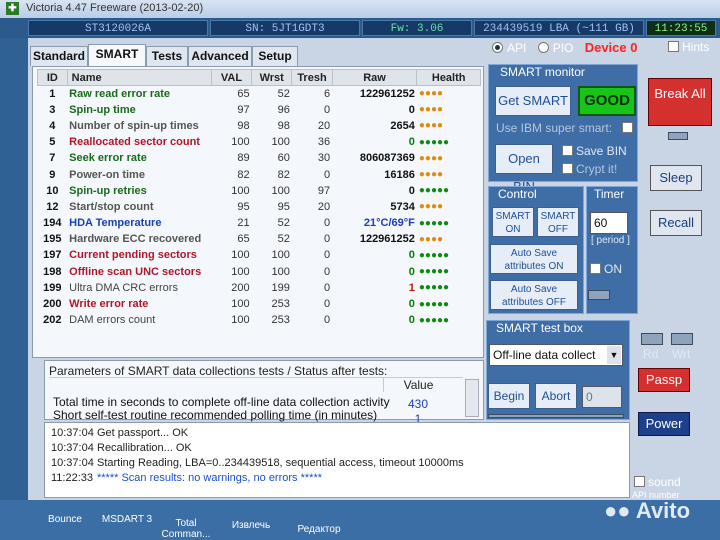 This screenshot has width=720, height=540. I want to click on autosave-on-button: Auto Save attributes ON, so click(534, 259).